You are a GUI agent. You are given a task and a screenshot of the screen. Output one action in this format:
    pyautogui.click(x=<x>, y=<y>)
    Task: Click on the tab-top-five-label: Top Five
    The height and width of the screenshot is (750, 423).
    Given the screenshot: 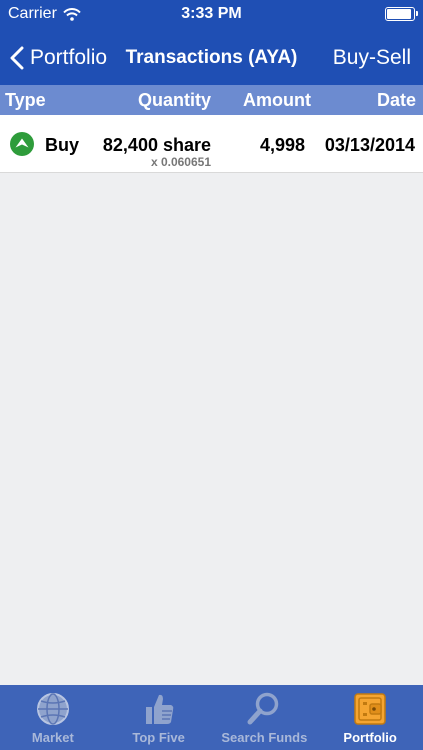 What is the action you would take?
    pyautogui.click(x=158, y=737)
    